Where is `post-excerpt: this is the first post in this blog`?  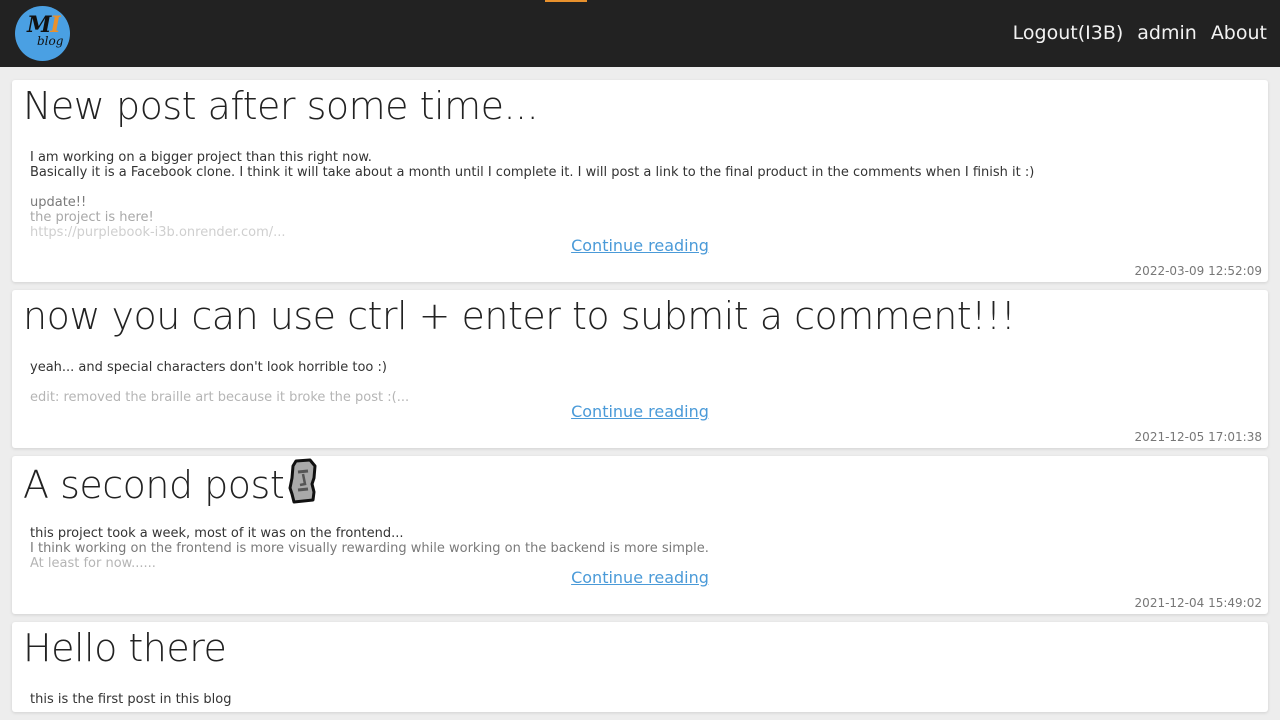 post-excerpt: this is the first post in this blog is located at coordinates (630, 699).